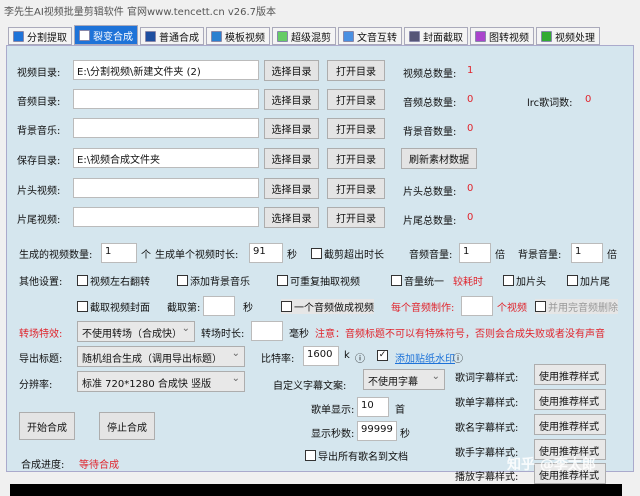 The width and height of the screenshot is (640, 496). Describe the element at coordinates (166, 158) in the screenshot. I see `dir-input: E:\视频合成文件夹` at that location.